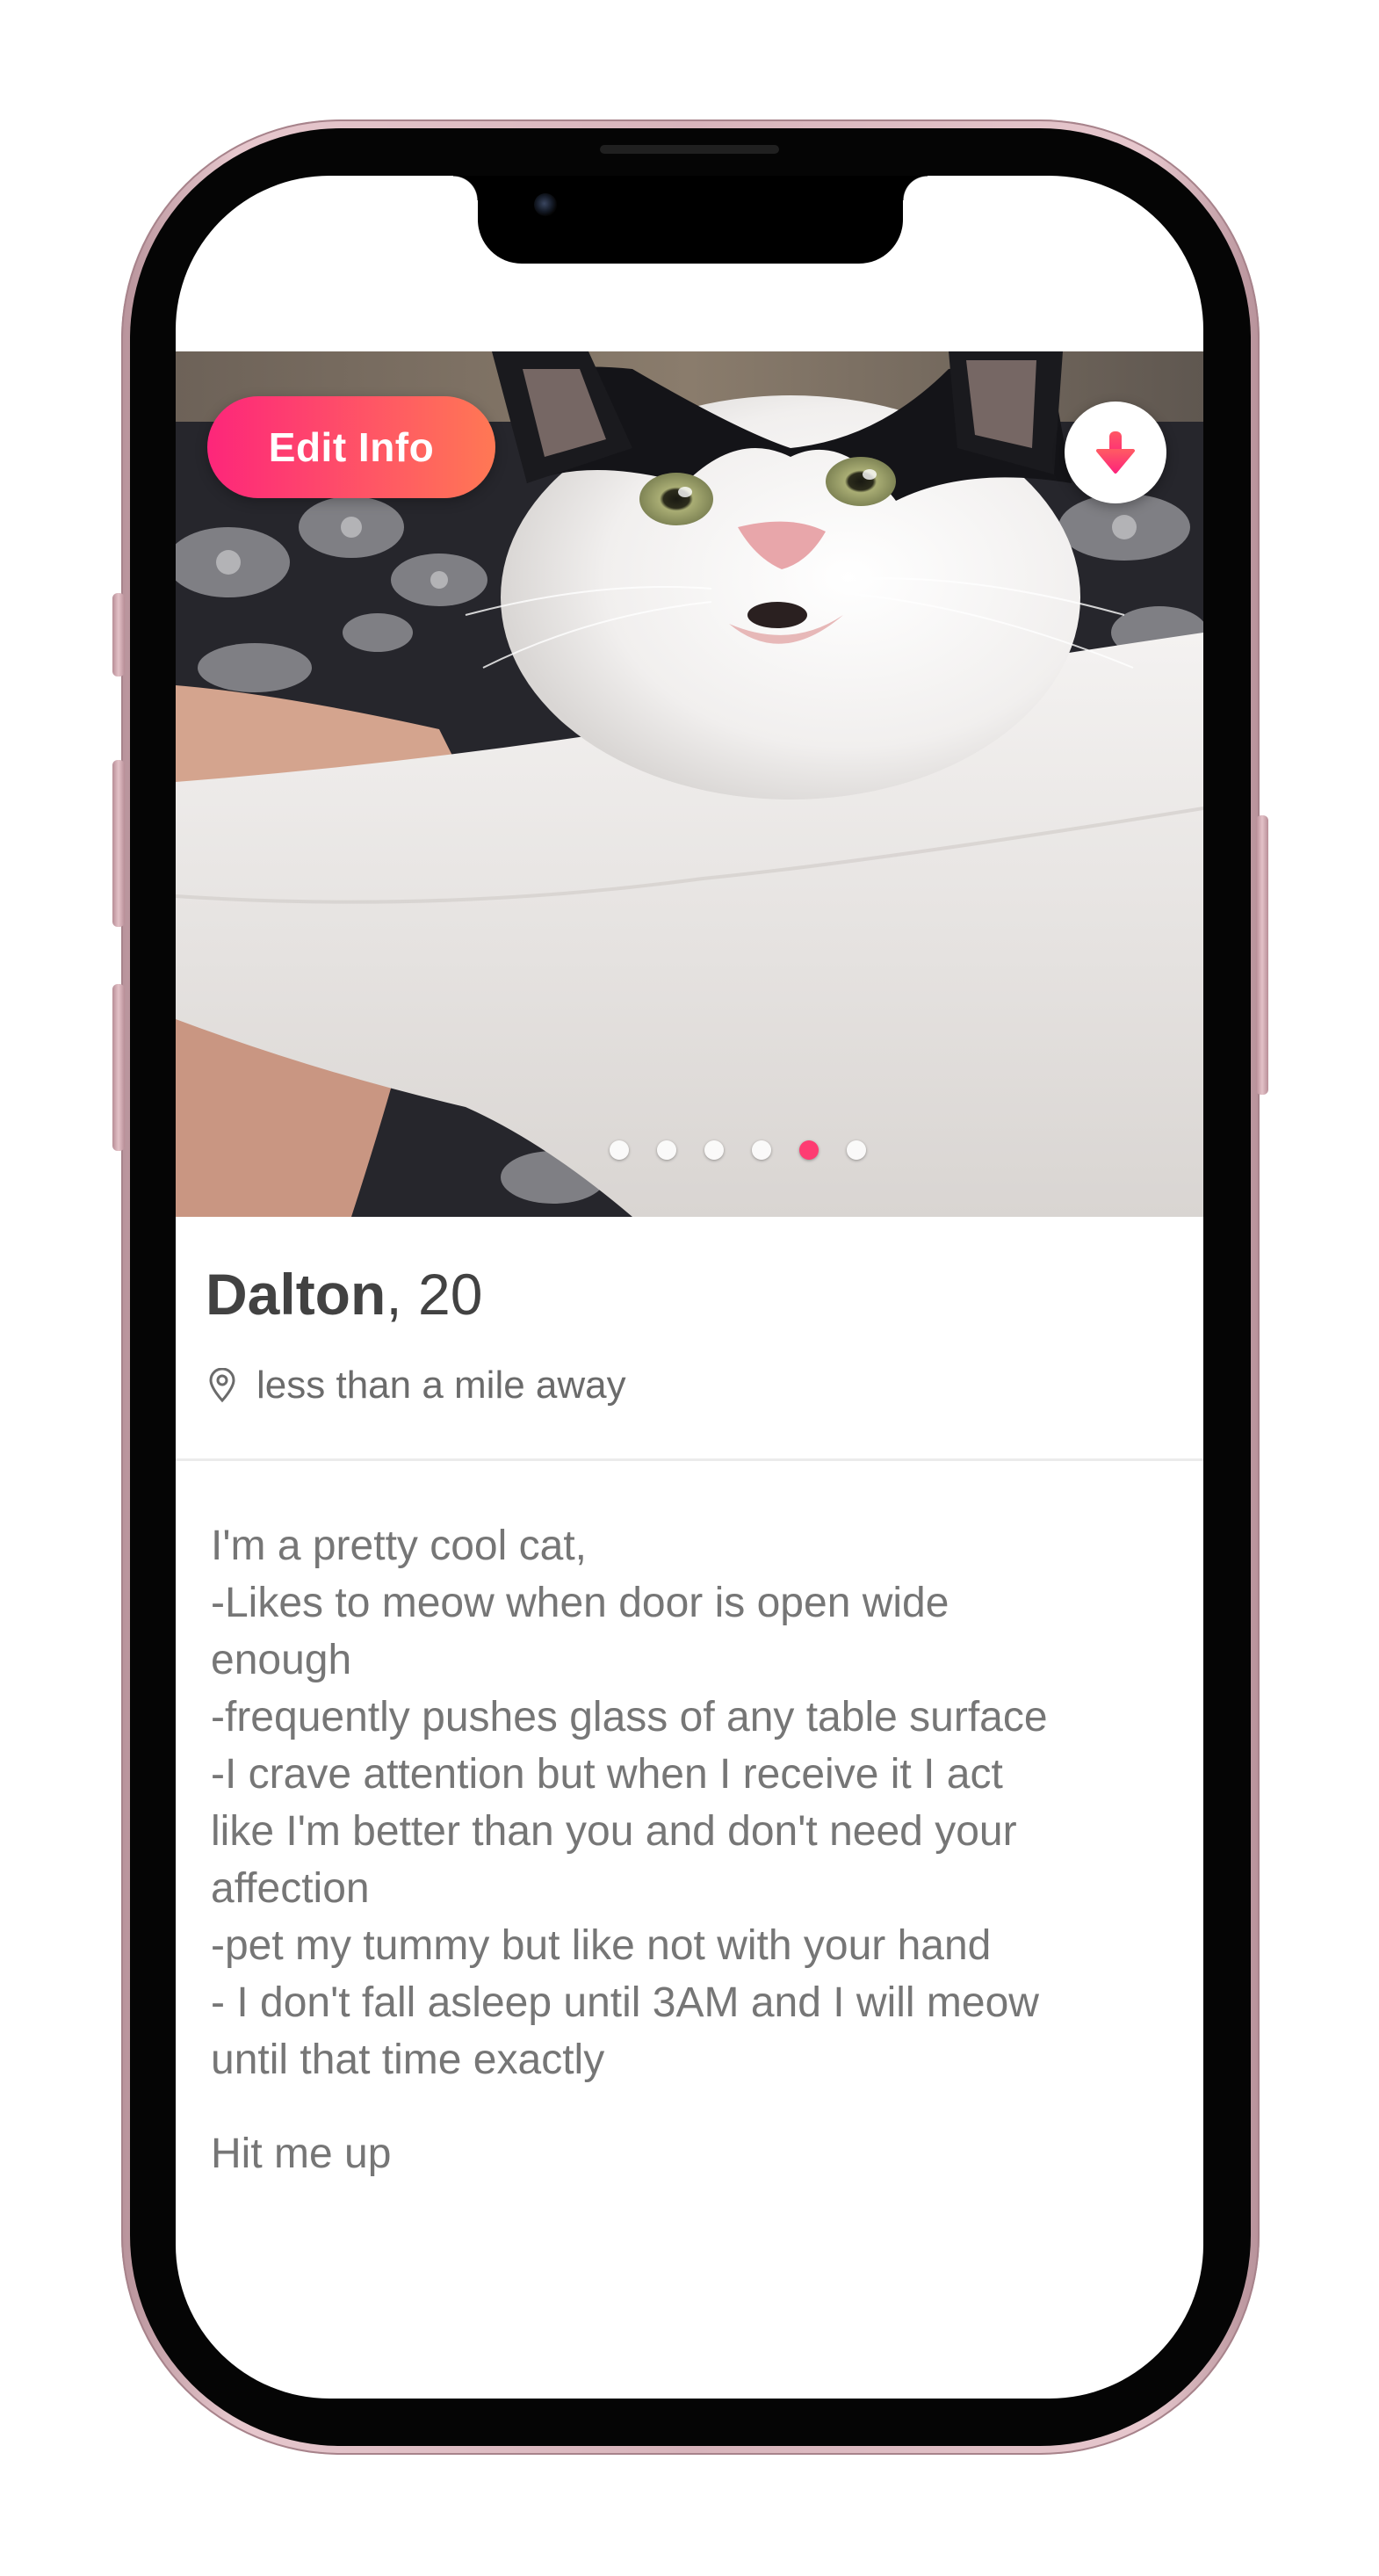 The height and width of the screenshot is (2576, 1379). What do you see at coordinates (118, 843) in the screenshot?
I see `volume-up-button` at bounding box center [118, 843].